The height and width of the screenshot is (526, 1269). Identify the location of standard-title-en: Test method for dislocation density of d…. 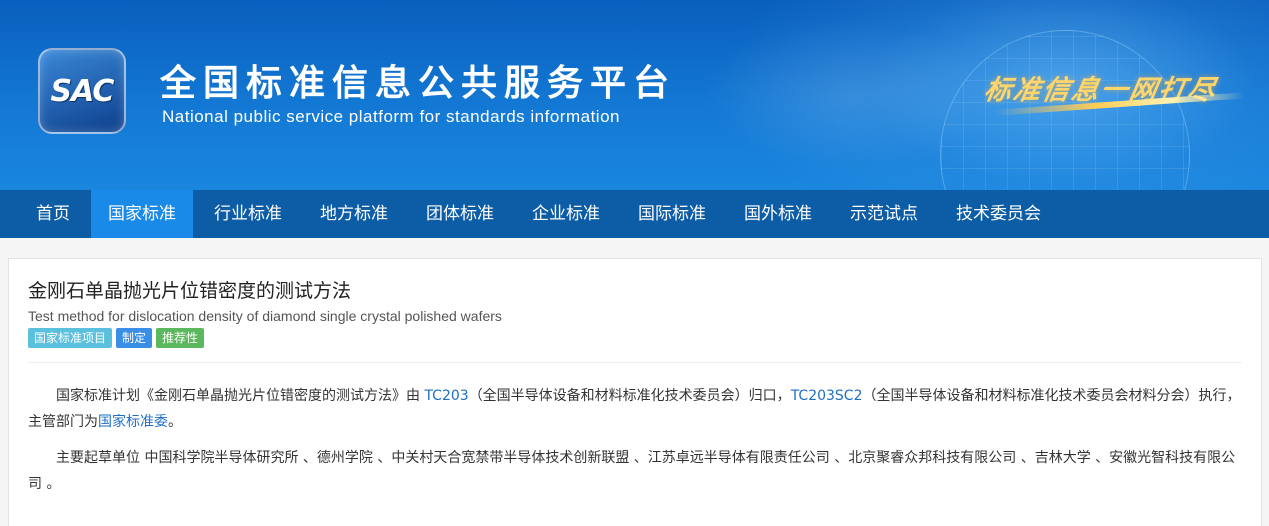
(265, 316).